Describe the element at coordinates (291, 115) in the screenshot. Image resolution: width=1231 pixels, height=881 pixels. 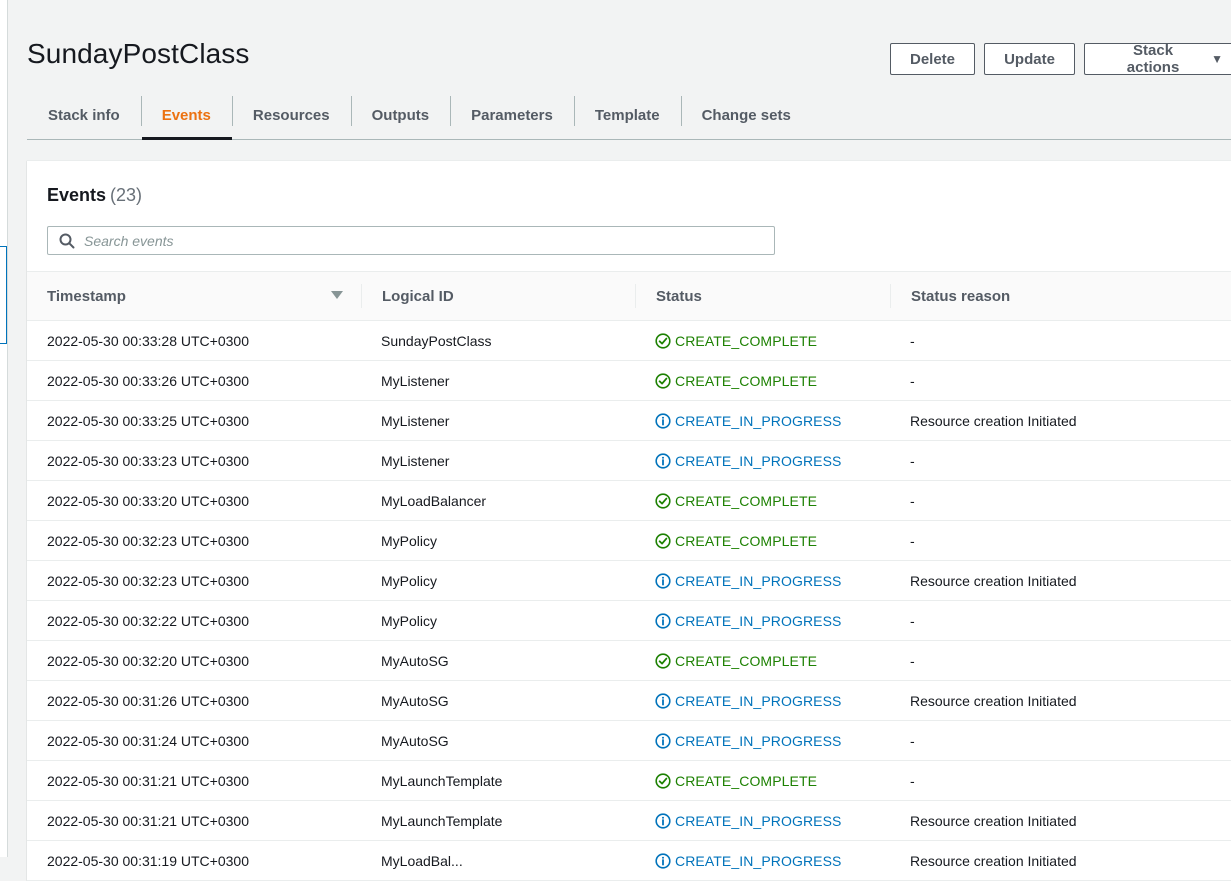
I see `tab-resources: Resources` at that location.